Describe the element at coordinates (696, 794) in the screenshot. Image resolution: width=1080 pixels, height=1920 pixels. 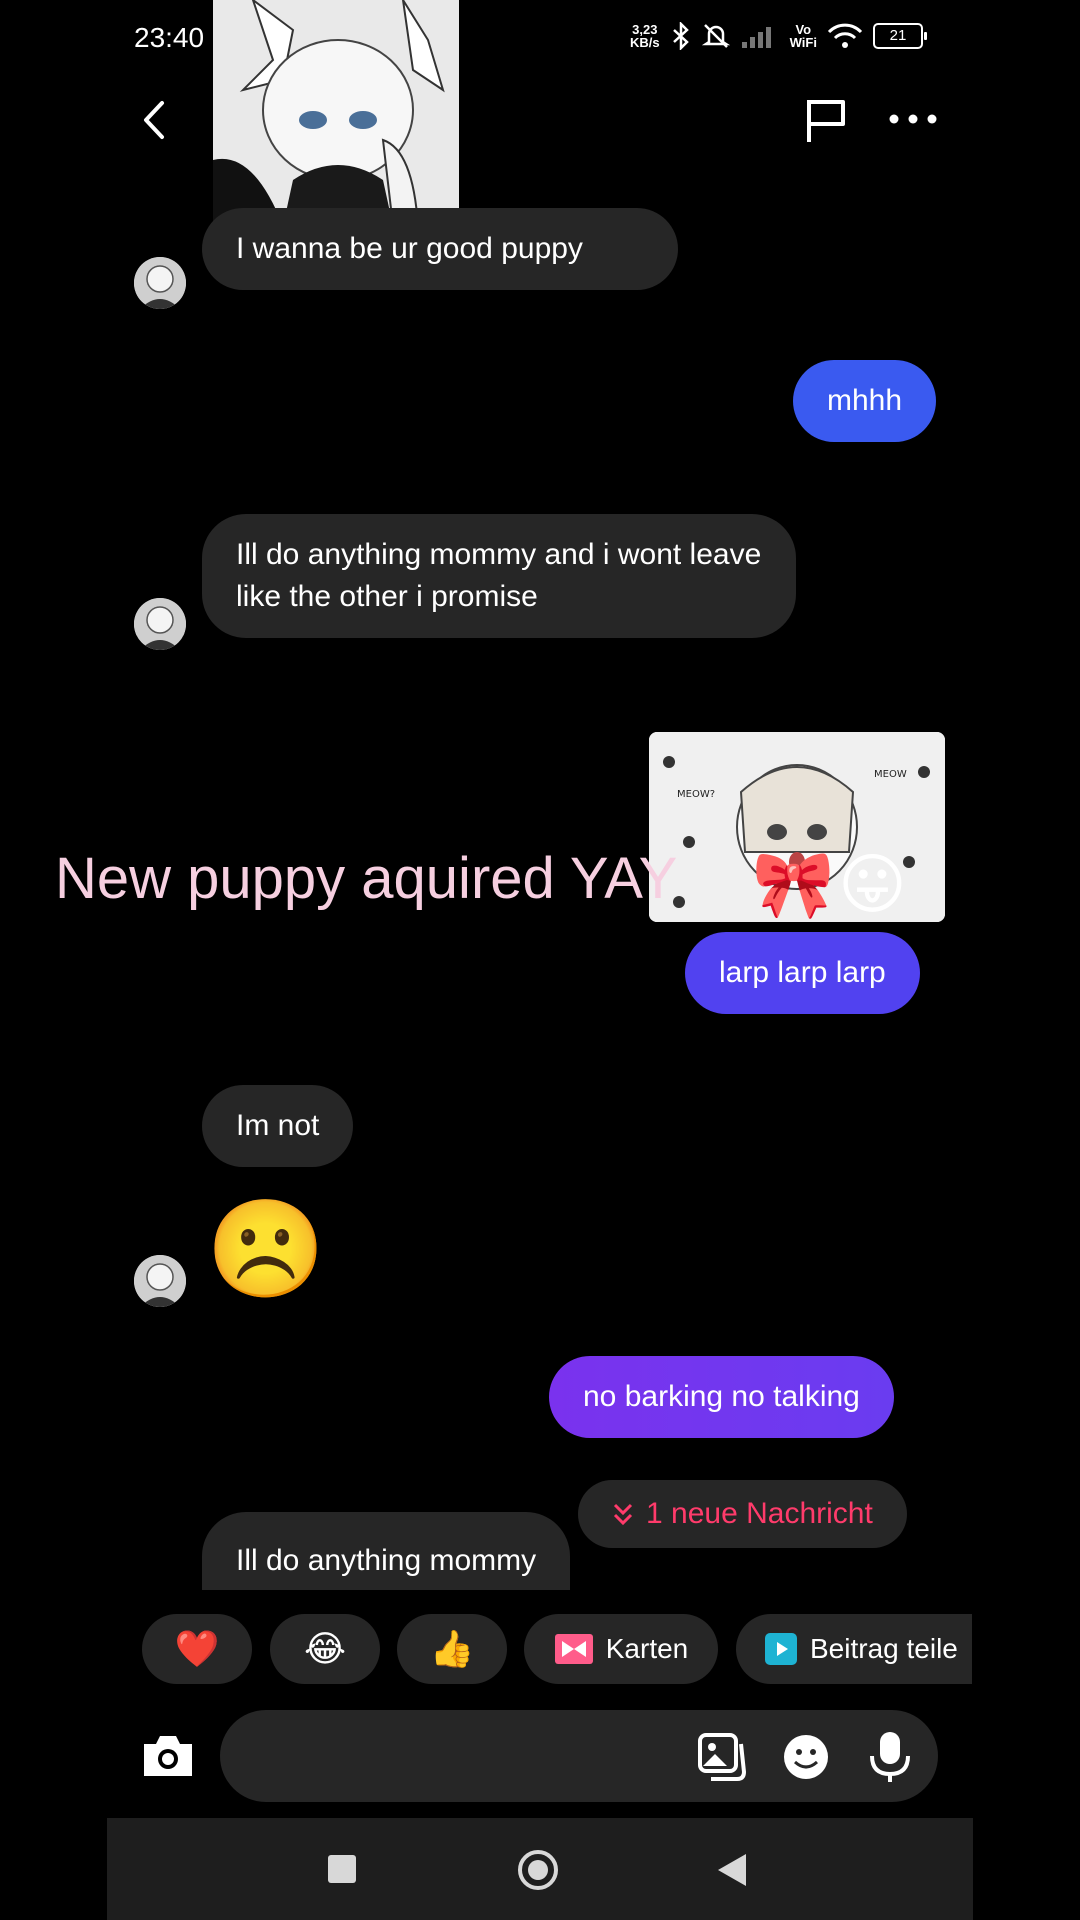
I see `svg-text: MEOW?` at that location.